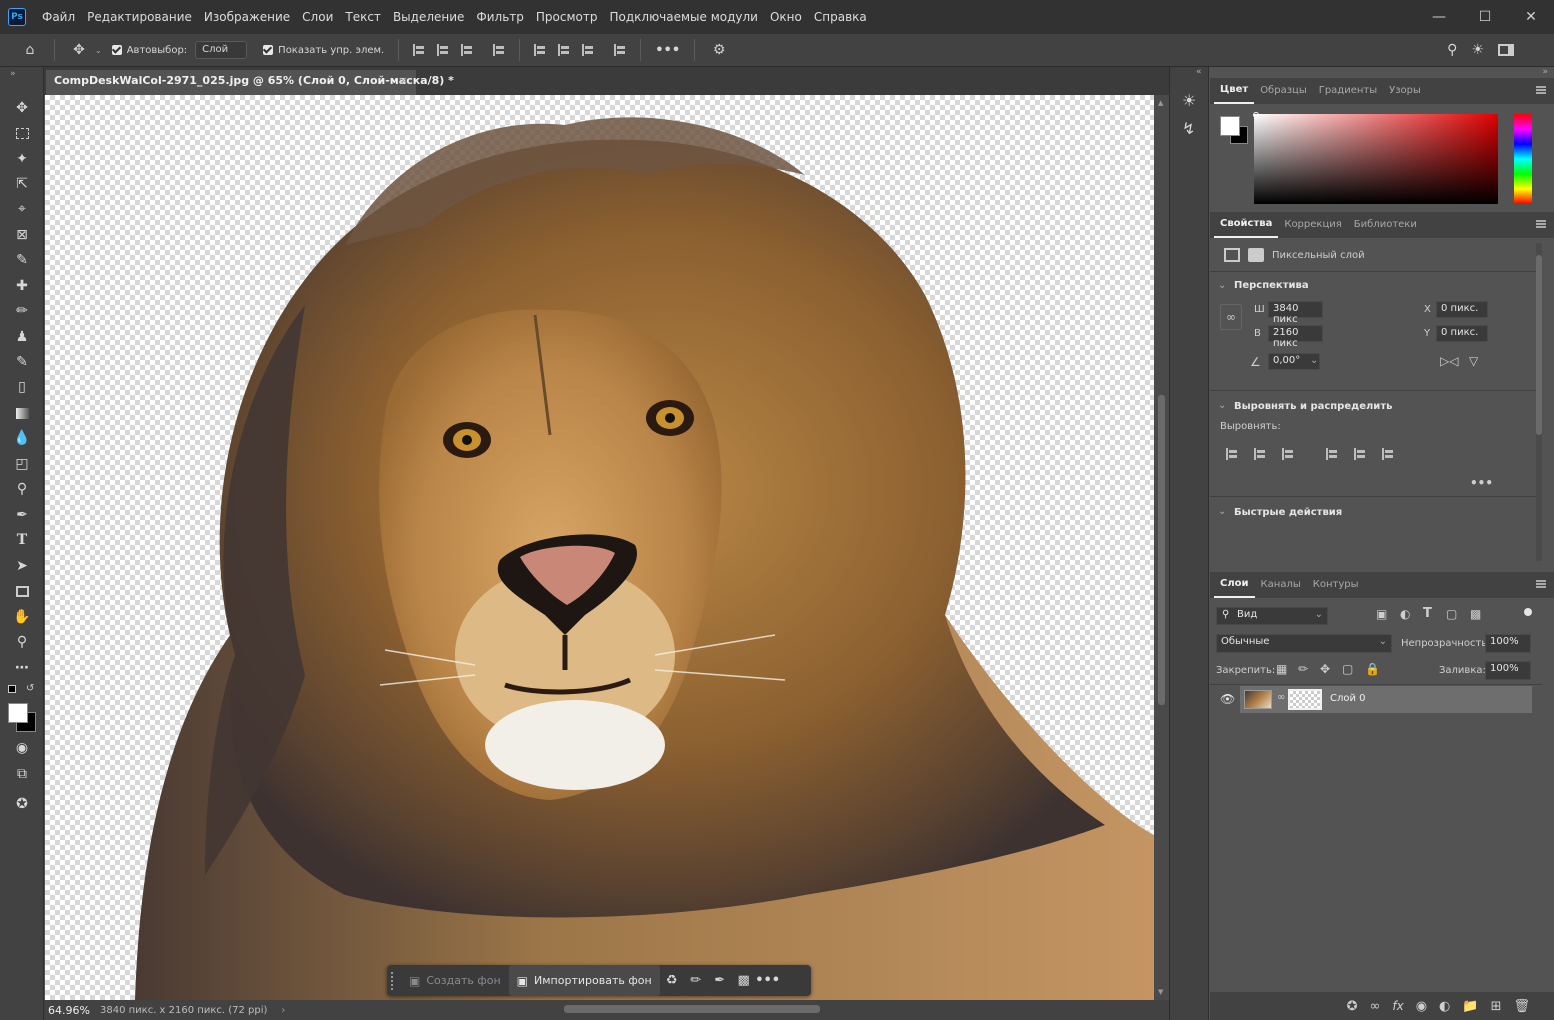 The width and height of the screenshot is (1554, 1020). I want to click on properties-scroll-thumb, so click(1539, 345).